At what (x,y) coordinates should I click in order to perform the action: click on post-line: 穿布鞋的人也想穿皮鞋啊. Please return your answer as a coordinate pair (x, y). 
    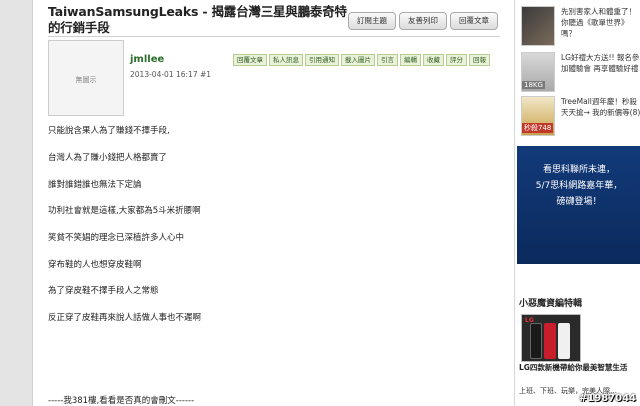
    Looking at the image, I should click on (95, 265).